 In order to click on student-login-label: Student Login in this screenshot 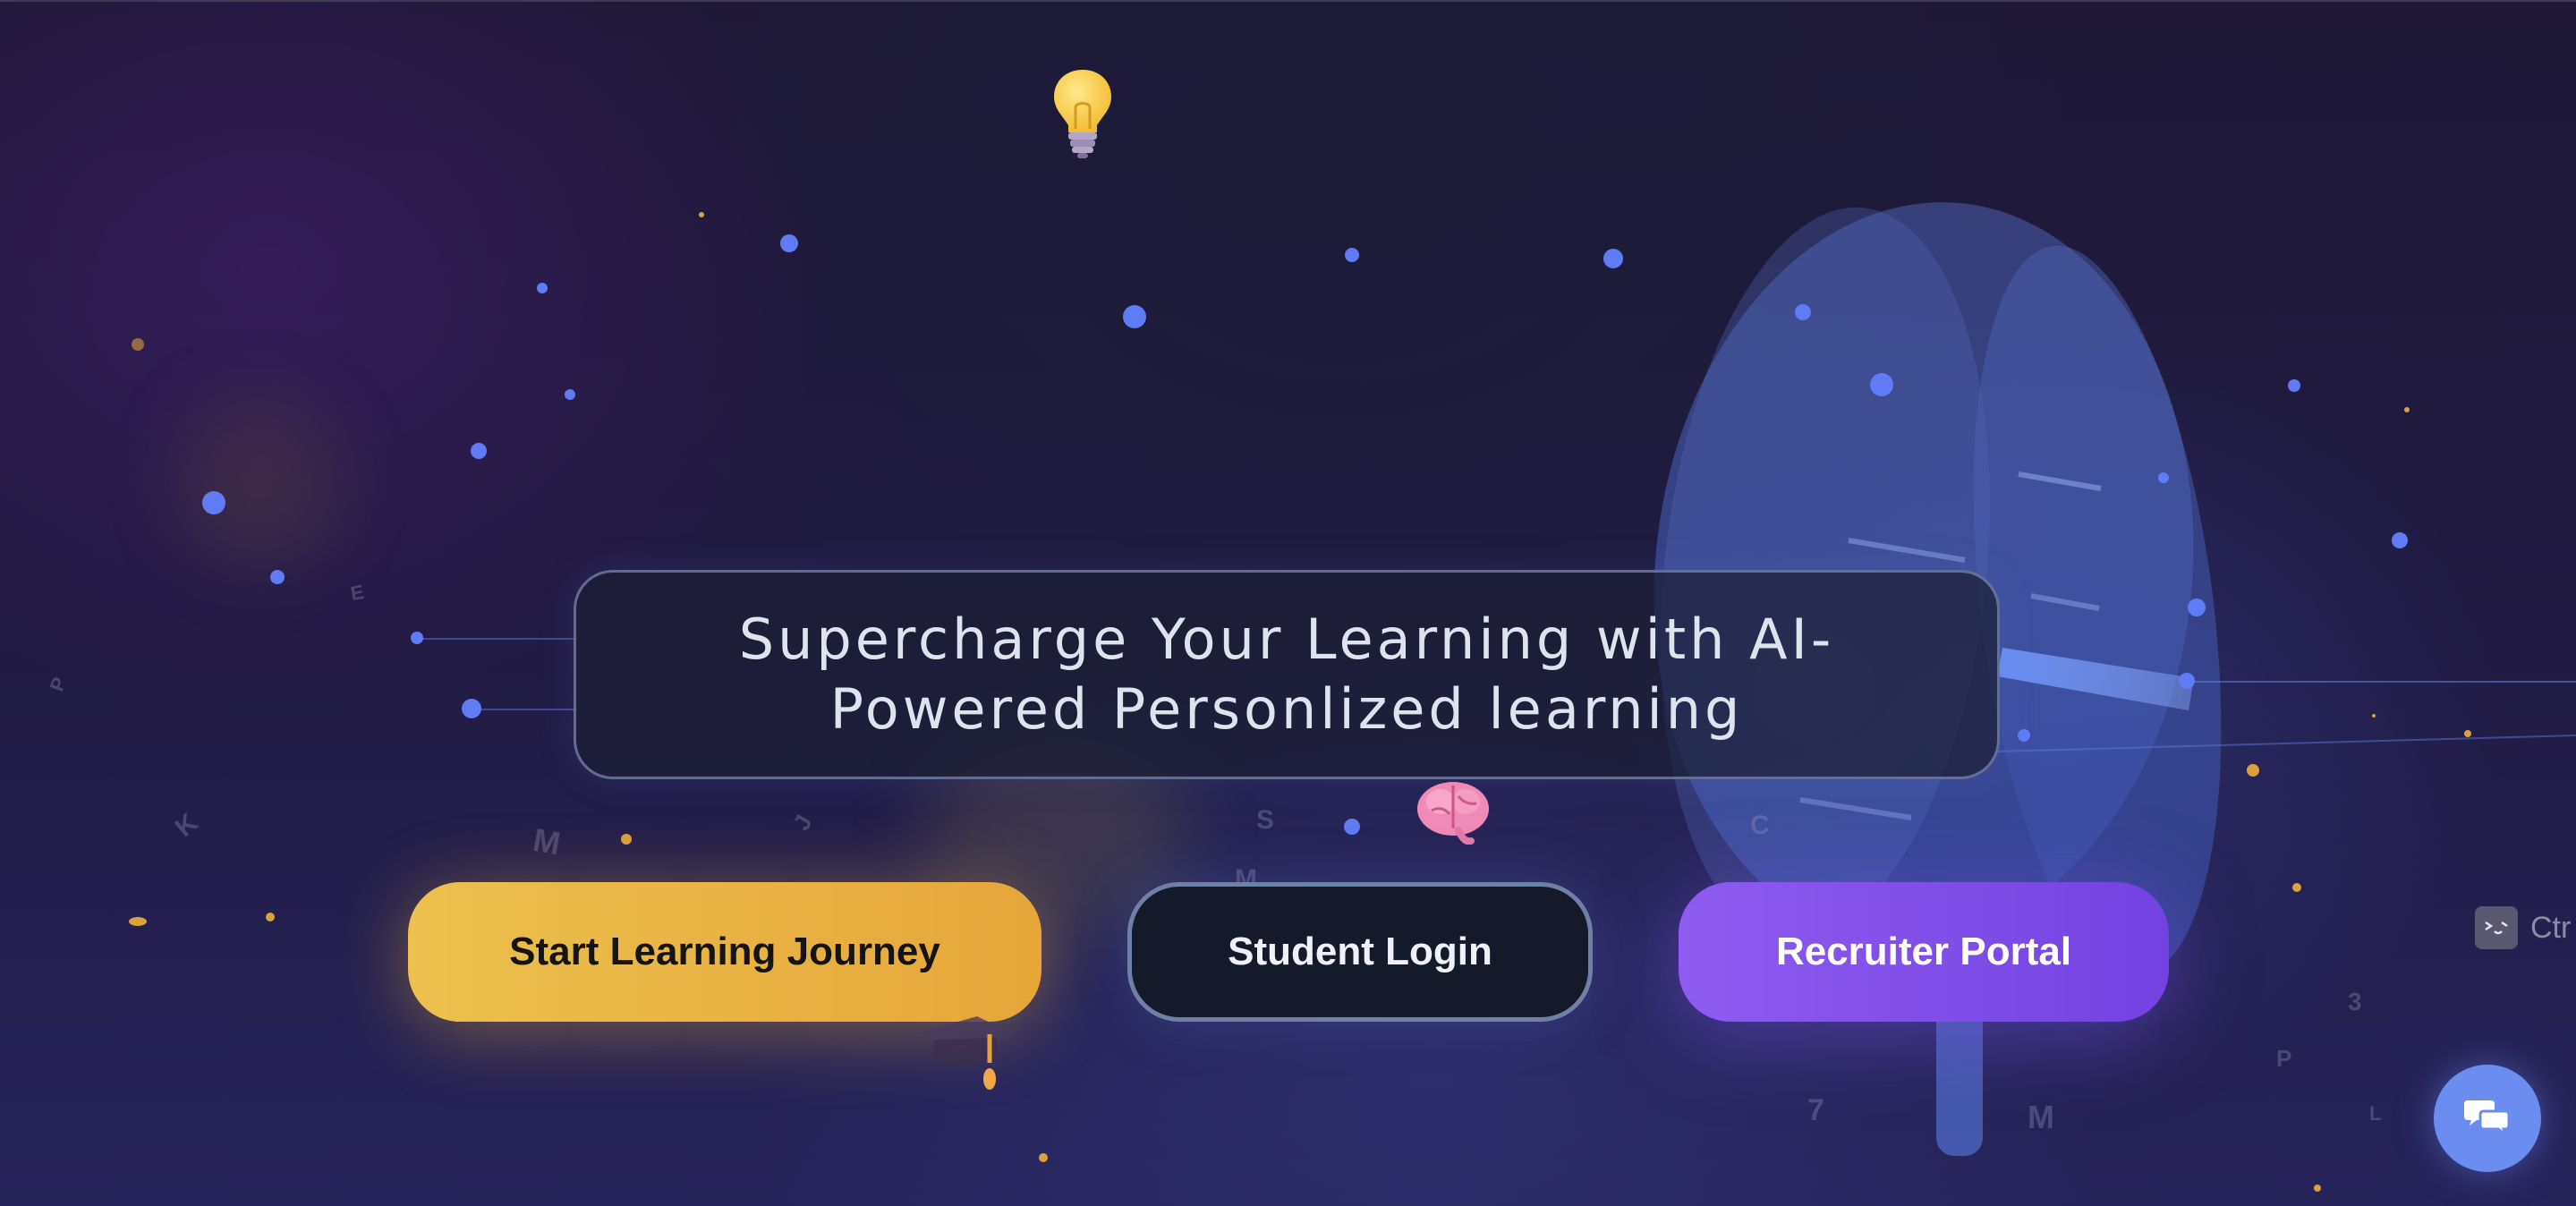, I will do `click(1360, 951)`.